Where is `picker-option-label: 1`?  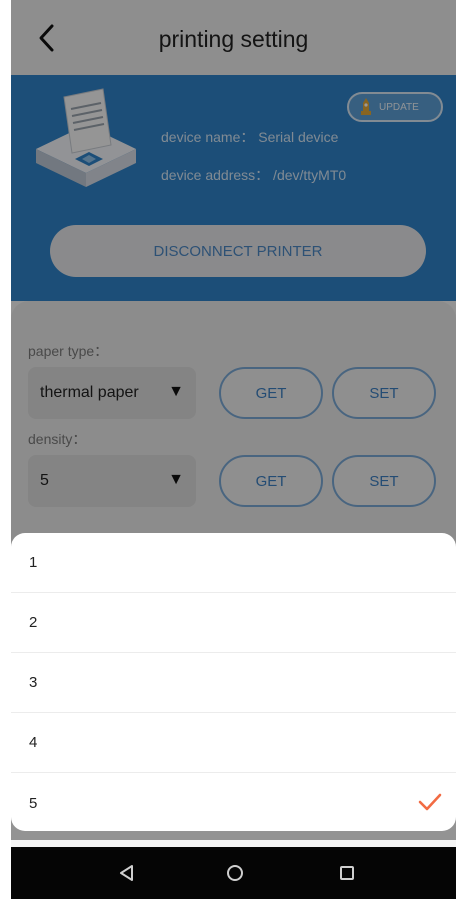
picker-option-label: 1 is located at coordinates (33, 562).